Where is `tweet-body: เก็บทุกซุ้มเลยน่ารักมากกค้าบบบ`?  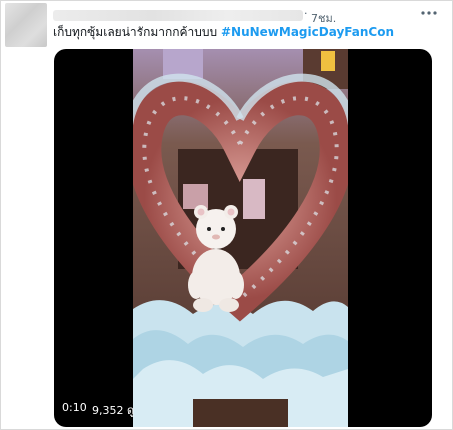
tweet-body: เก็บทุกซุ้มเลยน่ารักมากกค้าบบบ is located at coordinates (135, 32).